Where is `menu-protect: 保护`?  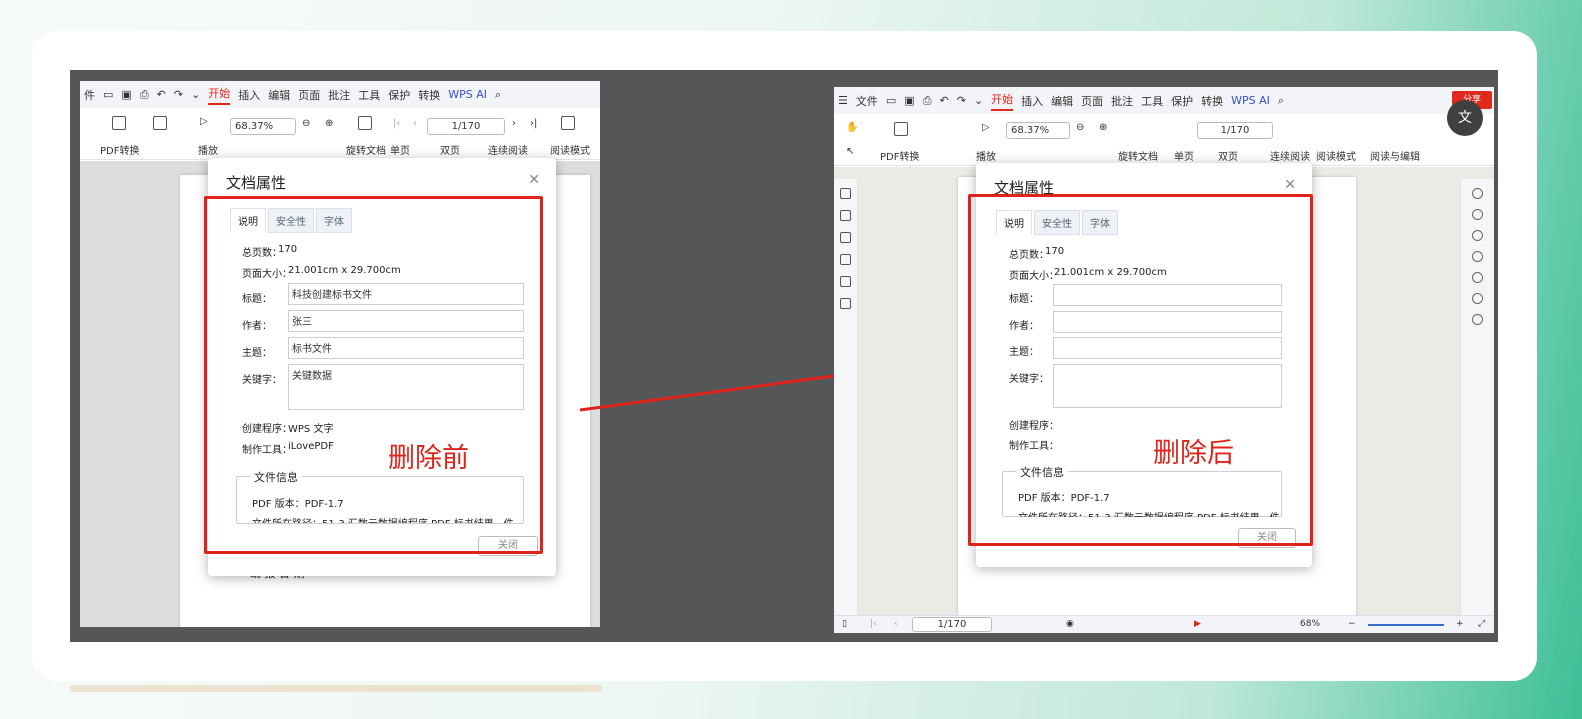
menu-protect: 保护 is located at coordinates (1182, 101).